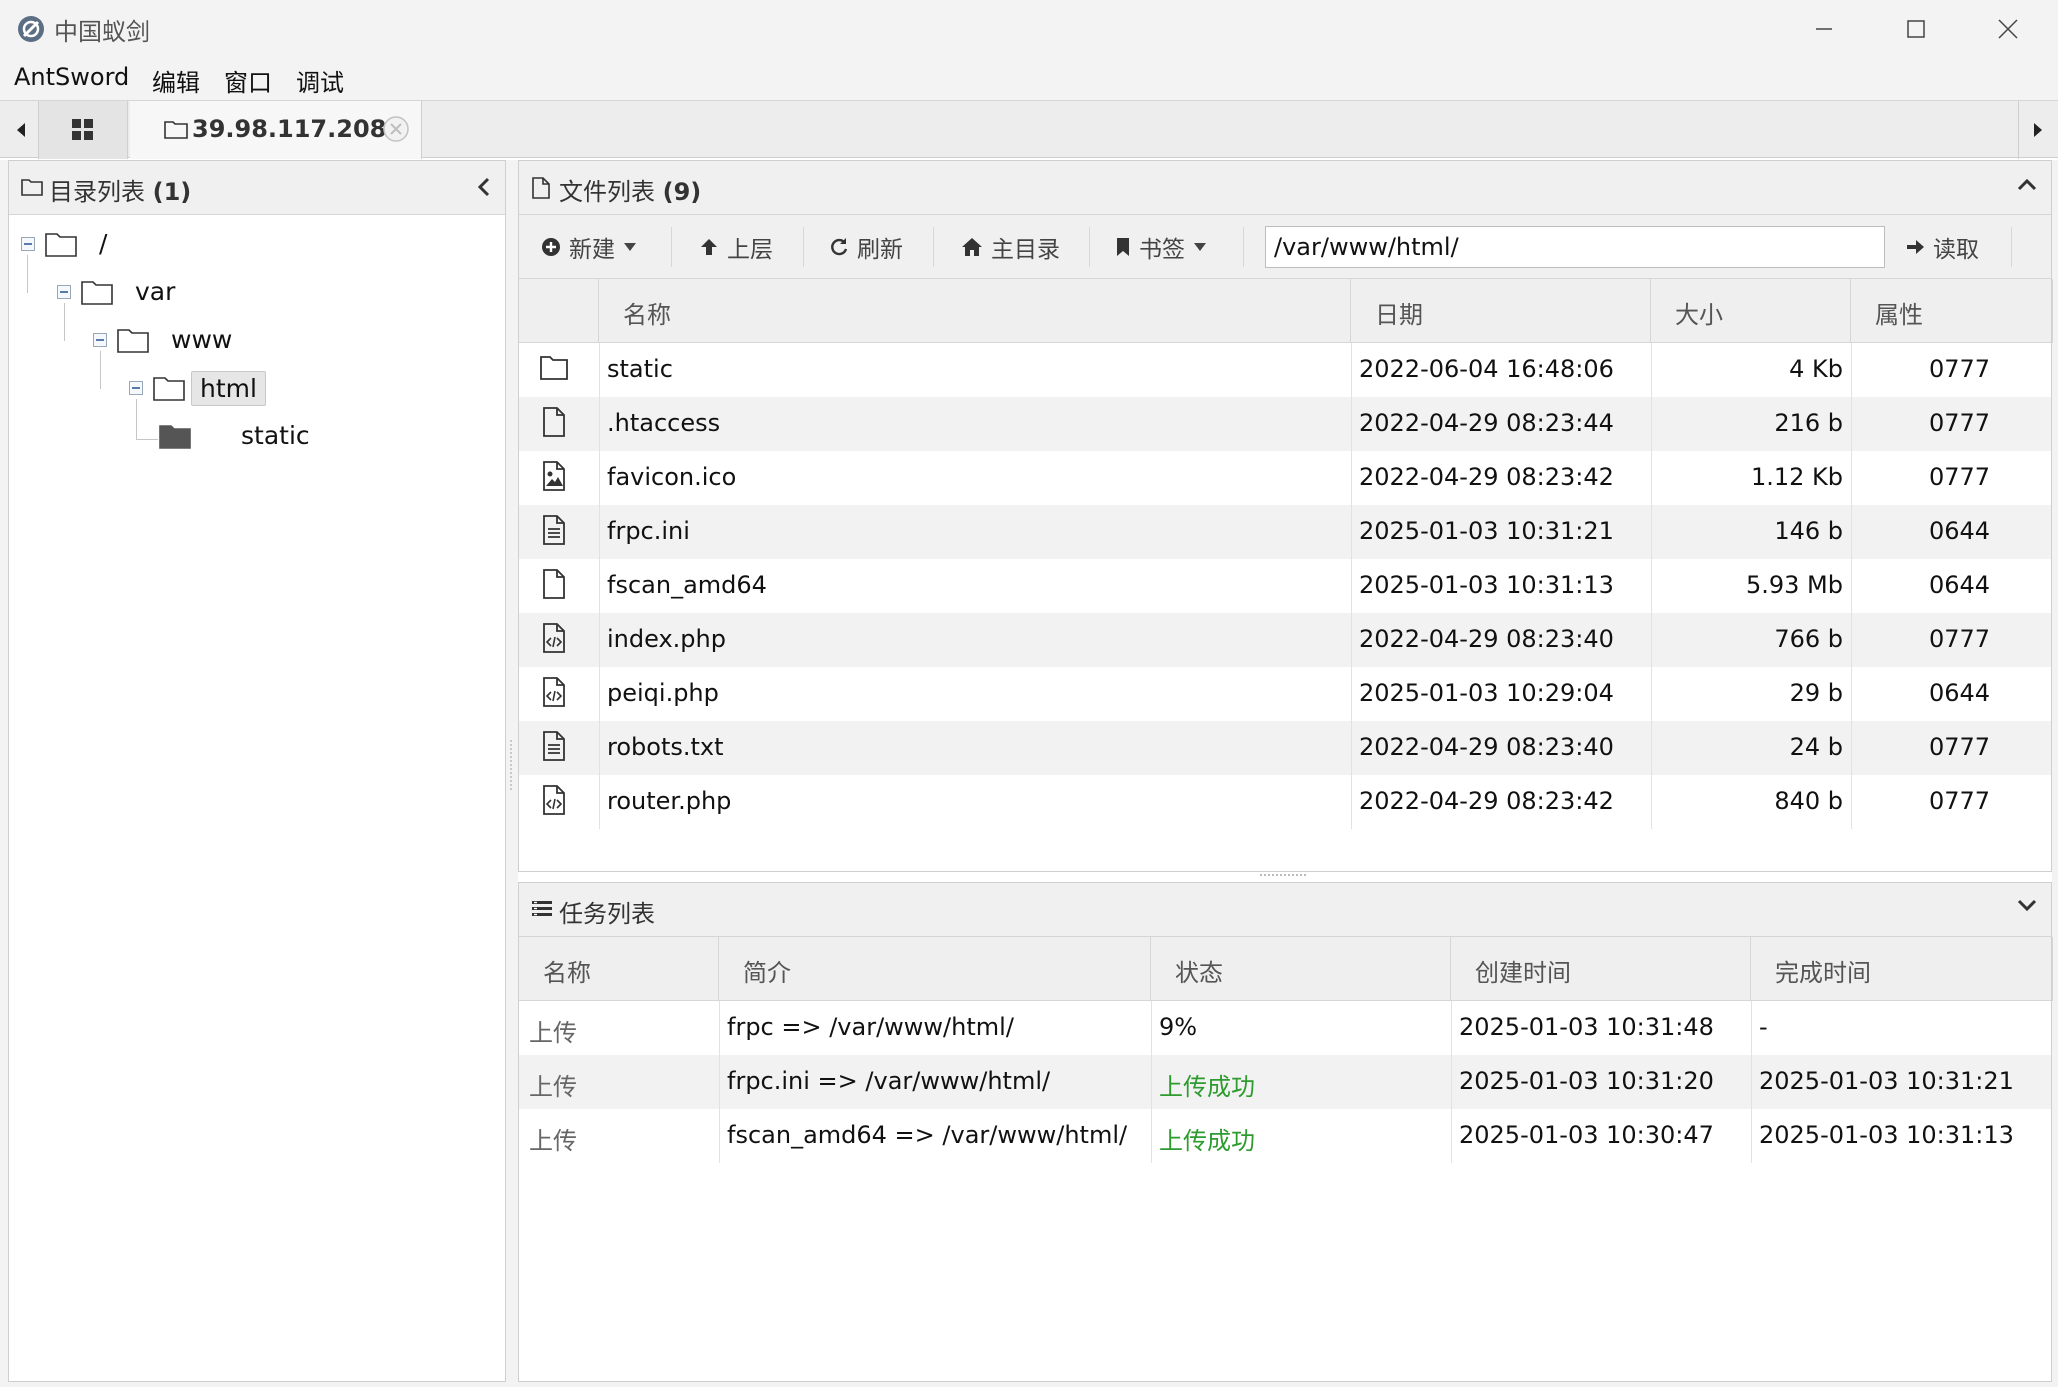 Image resolution: width=2058 pixels, height=1387 pixels. Describe the element at coordinates (1285, 424) in the screenshot. I see `file-row: .htaccess 2022-04-29 08:23:44 216 b 0777` at that location.